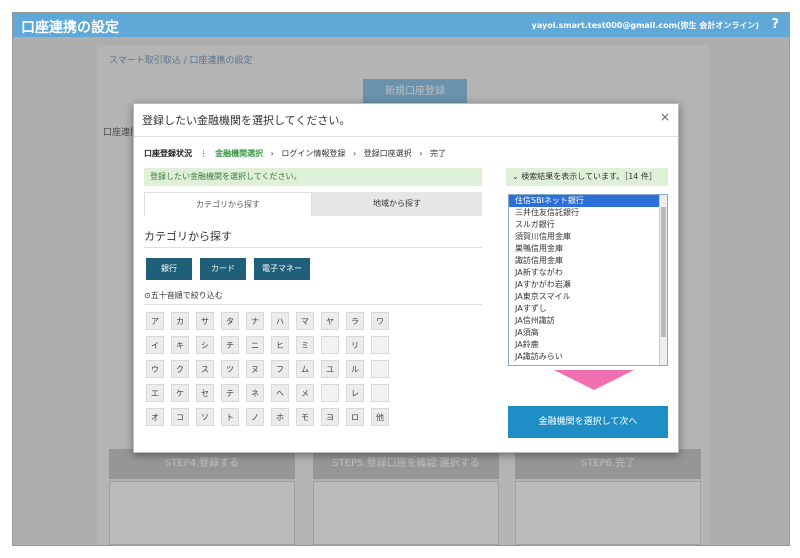 Image resolution: width=800 pixels, height=558 pixels. Describe the element at coordinates (255, 393) in the screenshot. I see `kana-filter-button: ネ` at that location.